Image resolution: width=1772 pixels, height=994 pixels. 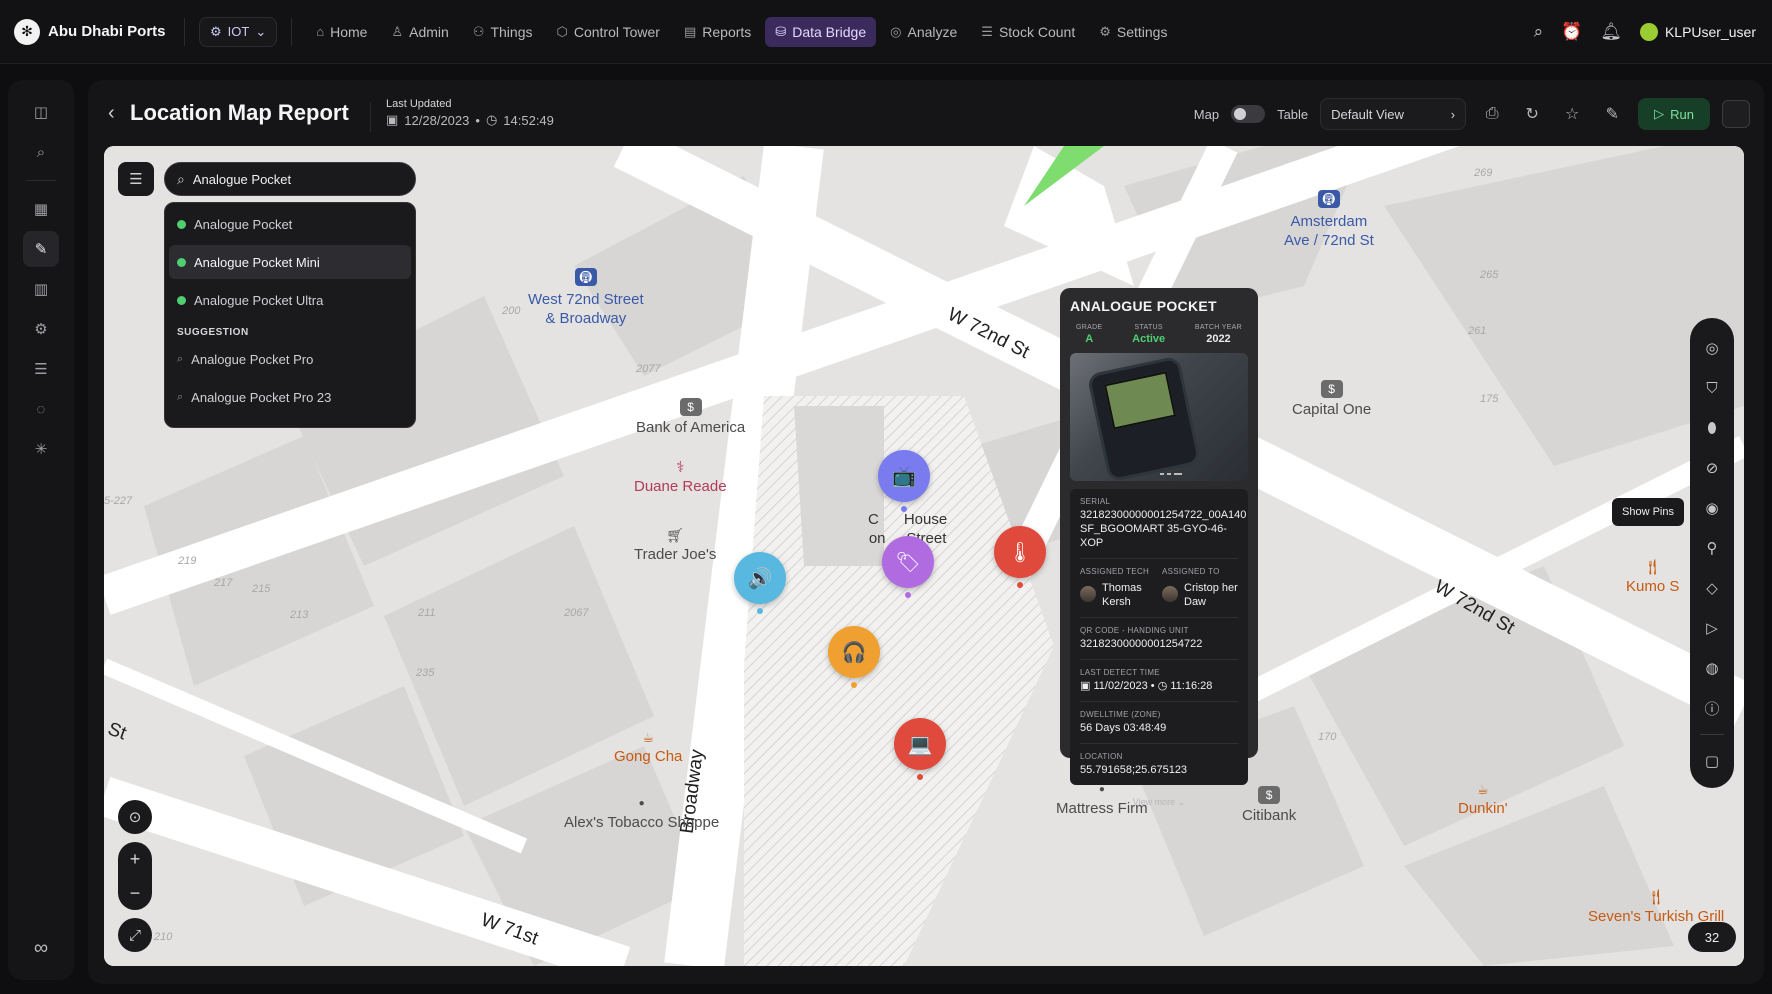 What do you see at coordinates (1492, 114) in the screenshot?
I see `print-icon: ⎙` at bounding box center [1492, 114].